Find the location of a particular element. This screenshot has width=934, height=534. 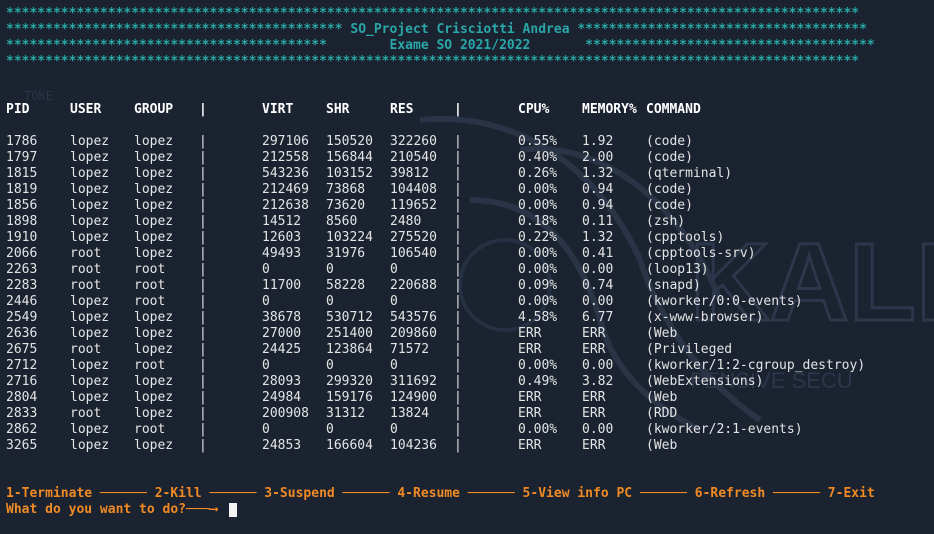

cell-shr: 123864 is located at coordinates (349, 349).